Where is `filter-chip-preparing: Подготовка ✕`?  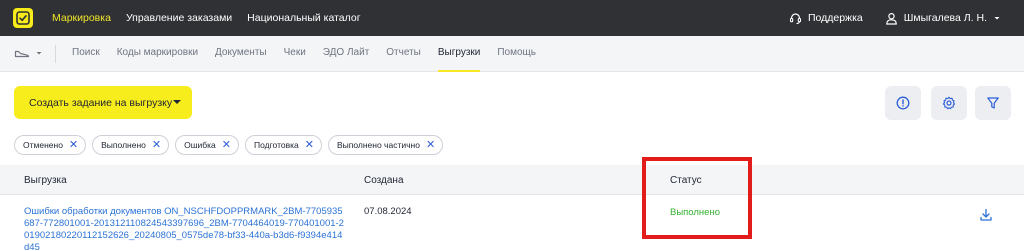
filter-chip-preparing: Подготовка ✕ is located at coordinates (283, 145).